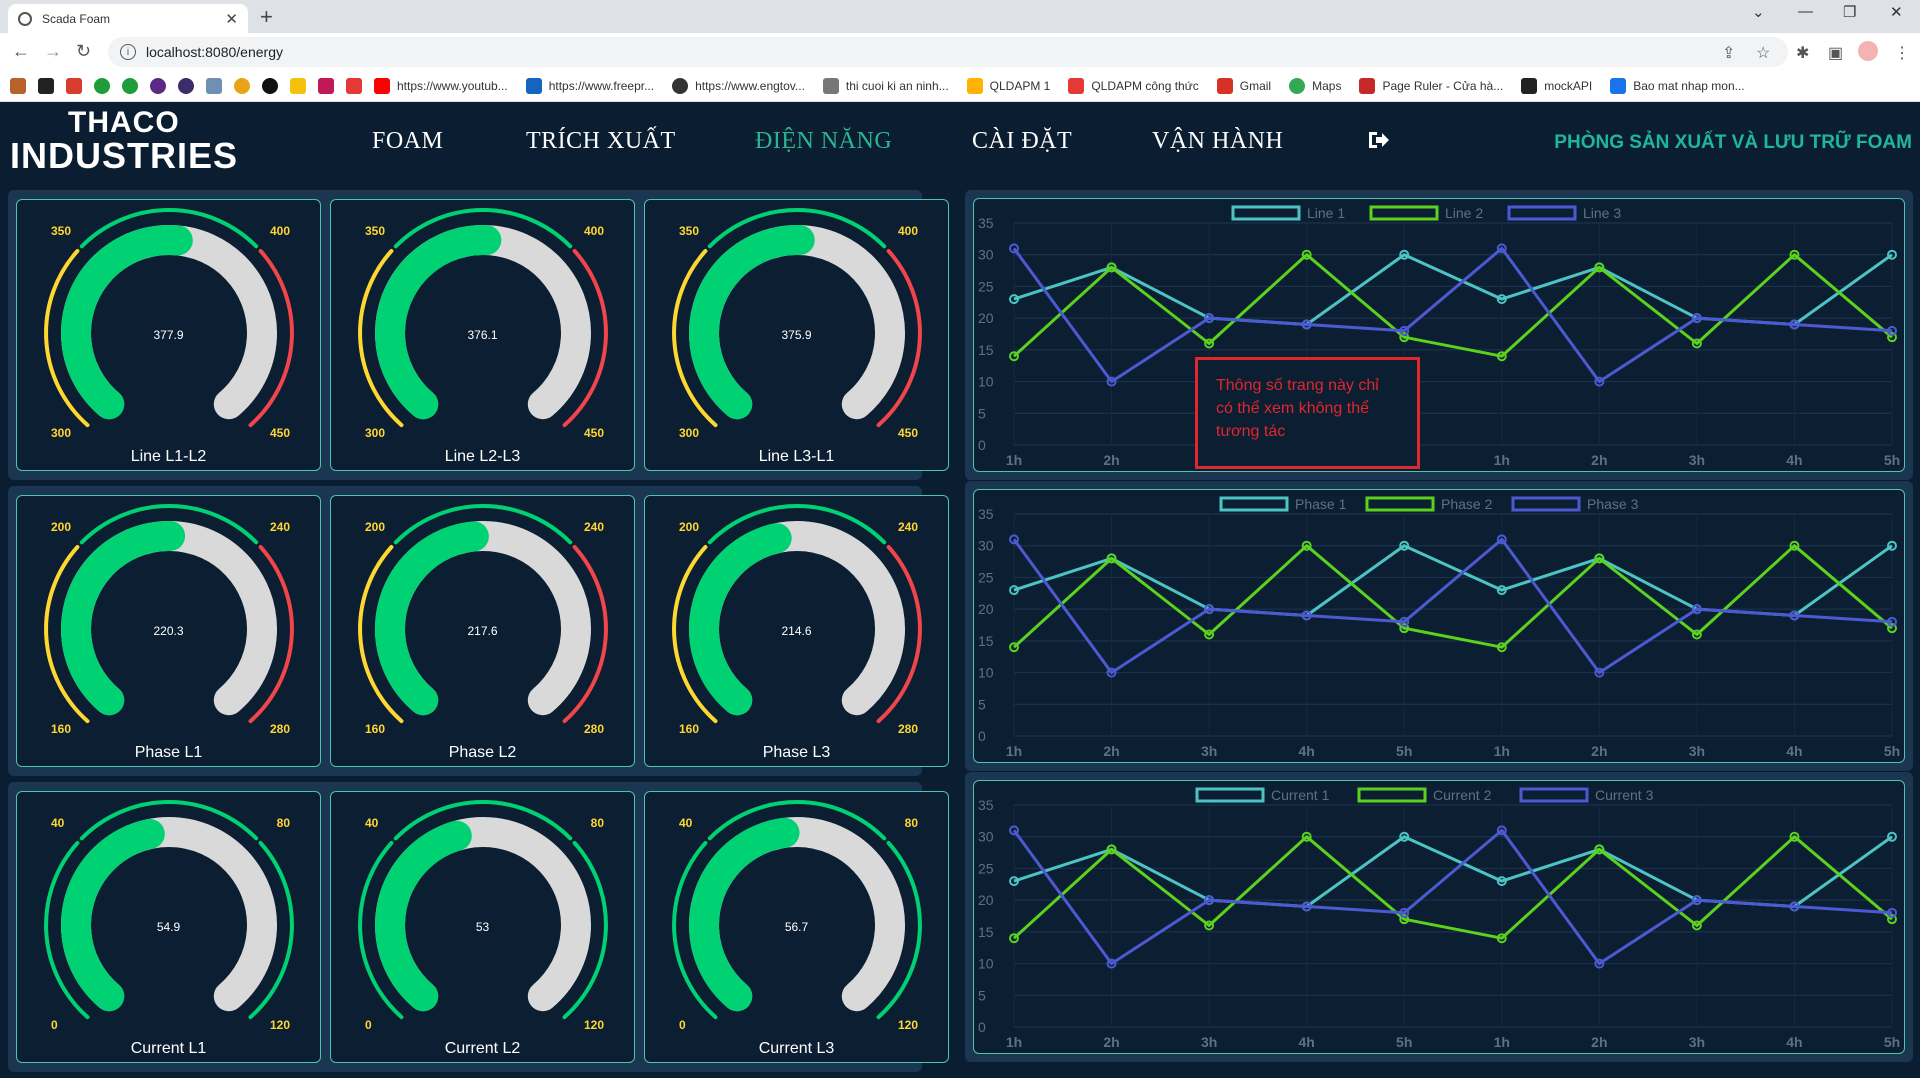  What do you see at coordinates (948, 52) in the screenshot?
I see `address-bar: i localhost:8080/energy` at bounding box center [948, 52].